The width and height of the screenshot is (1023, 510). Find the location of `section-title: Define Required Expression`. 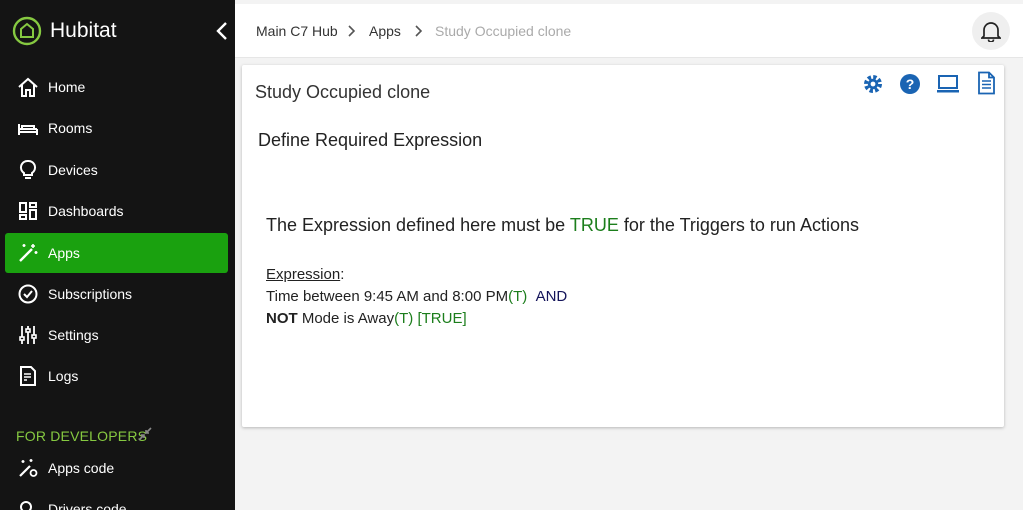

section-title: Define Required Expression is located at coordinates (370, 140).